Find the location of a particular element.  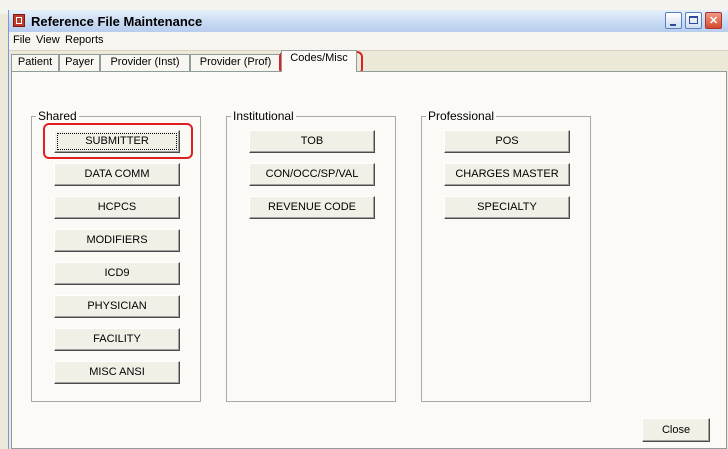

tab-provider-inst: Provider (Inst) is located at coordinates (145, 62).